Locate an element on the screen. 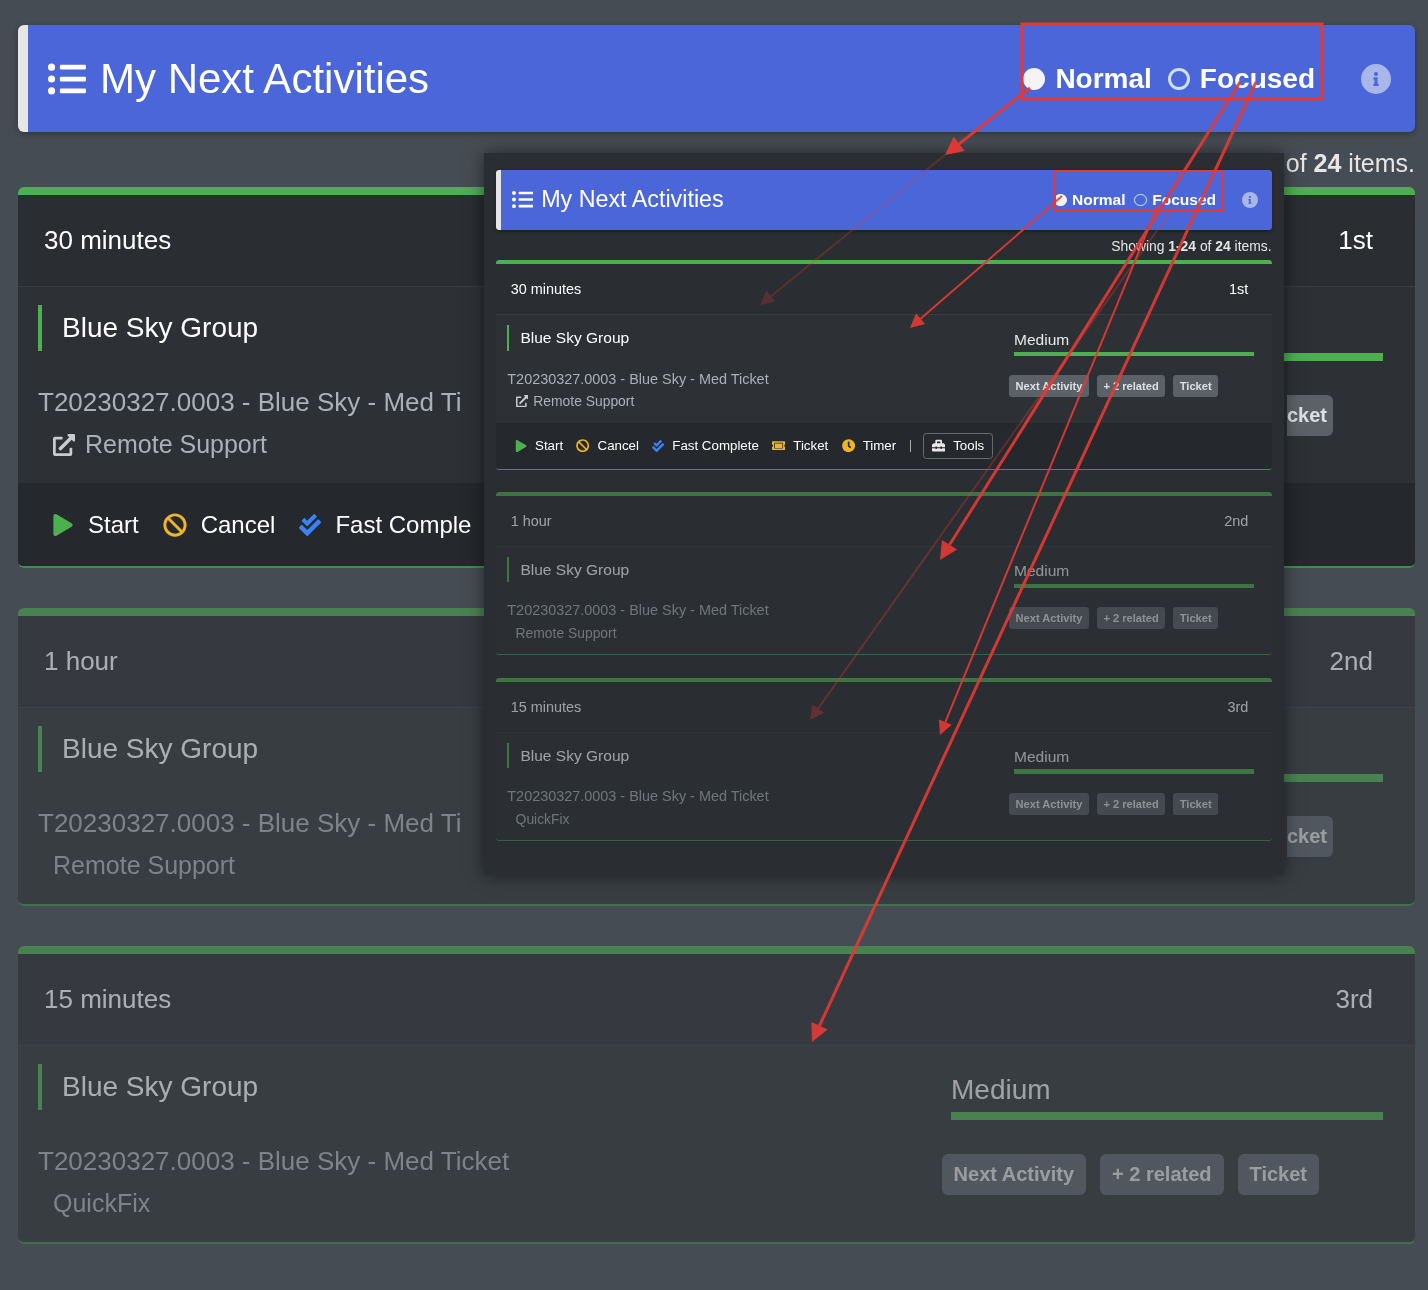 The image size is (1428, 1290). tools-button: Tools is located at coordinates (958, 445).